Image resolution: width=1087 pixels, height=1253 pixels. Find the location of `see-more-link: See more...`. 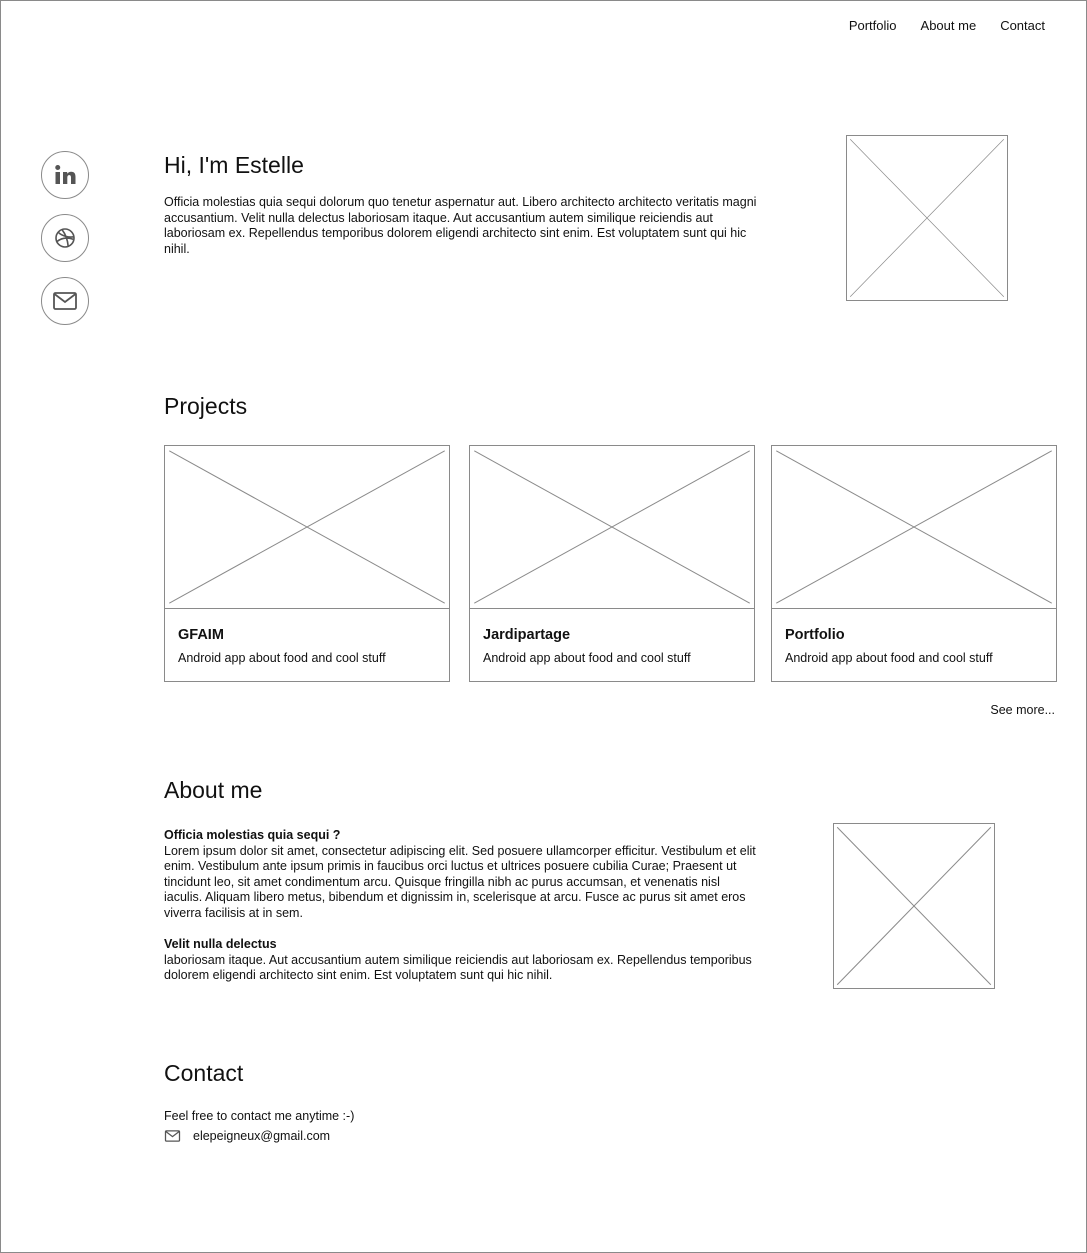

see-more-link: See more... is located at coordinates (1022, 710).